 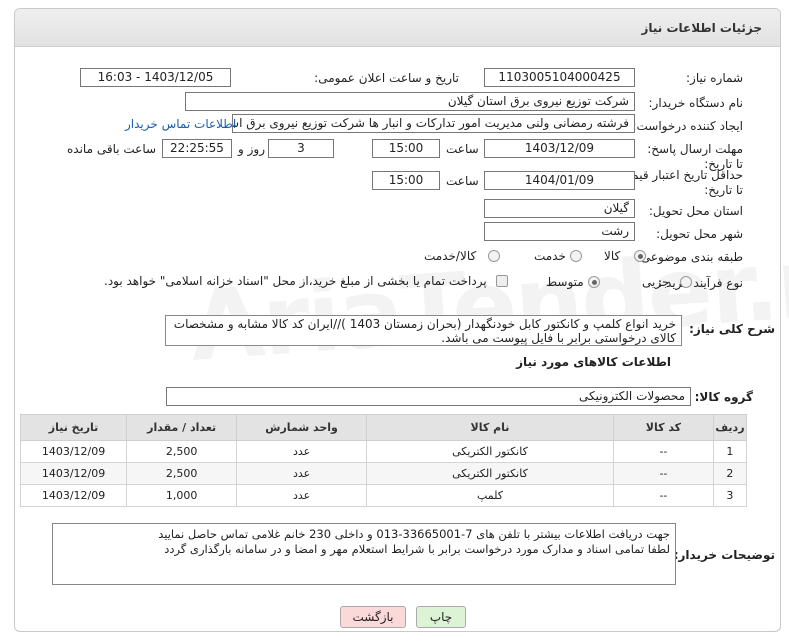 What do you see at coordinates (180, 124) in the screenshot?
I see `buyer-contact-link: اطلاعات تماس خریدار` at bounding box center [180, 124].